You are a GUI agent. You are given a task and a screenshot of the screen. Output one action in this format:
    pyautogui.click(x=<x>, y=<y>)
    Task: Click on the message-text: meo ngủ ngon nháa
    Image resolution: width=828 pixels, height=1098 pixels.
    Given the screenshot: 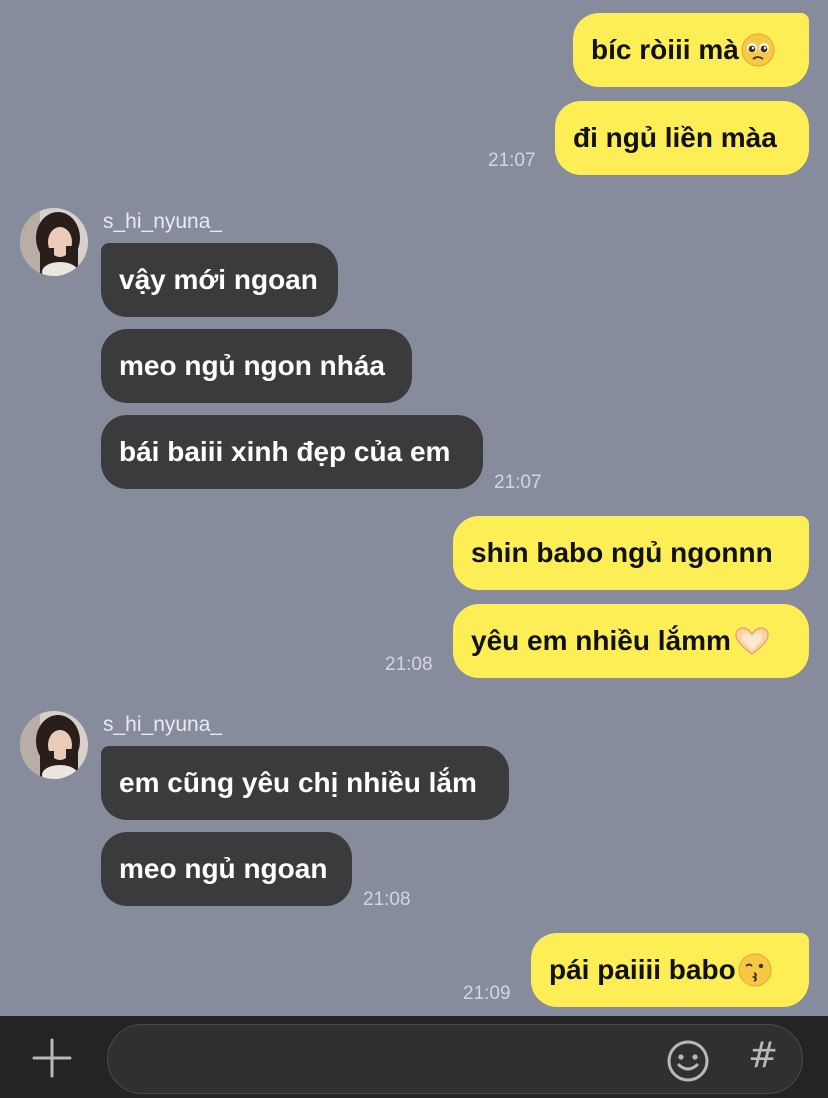 What is the action you would take?
    pyautogui.click(x=252, y=365)
    